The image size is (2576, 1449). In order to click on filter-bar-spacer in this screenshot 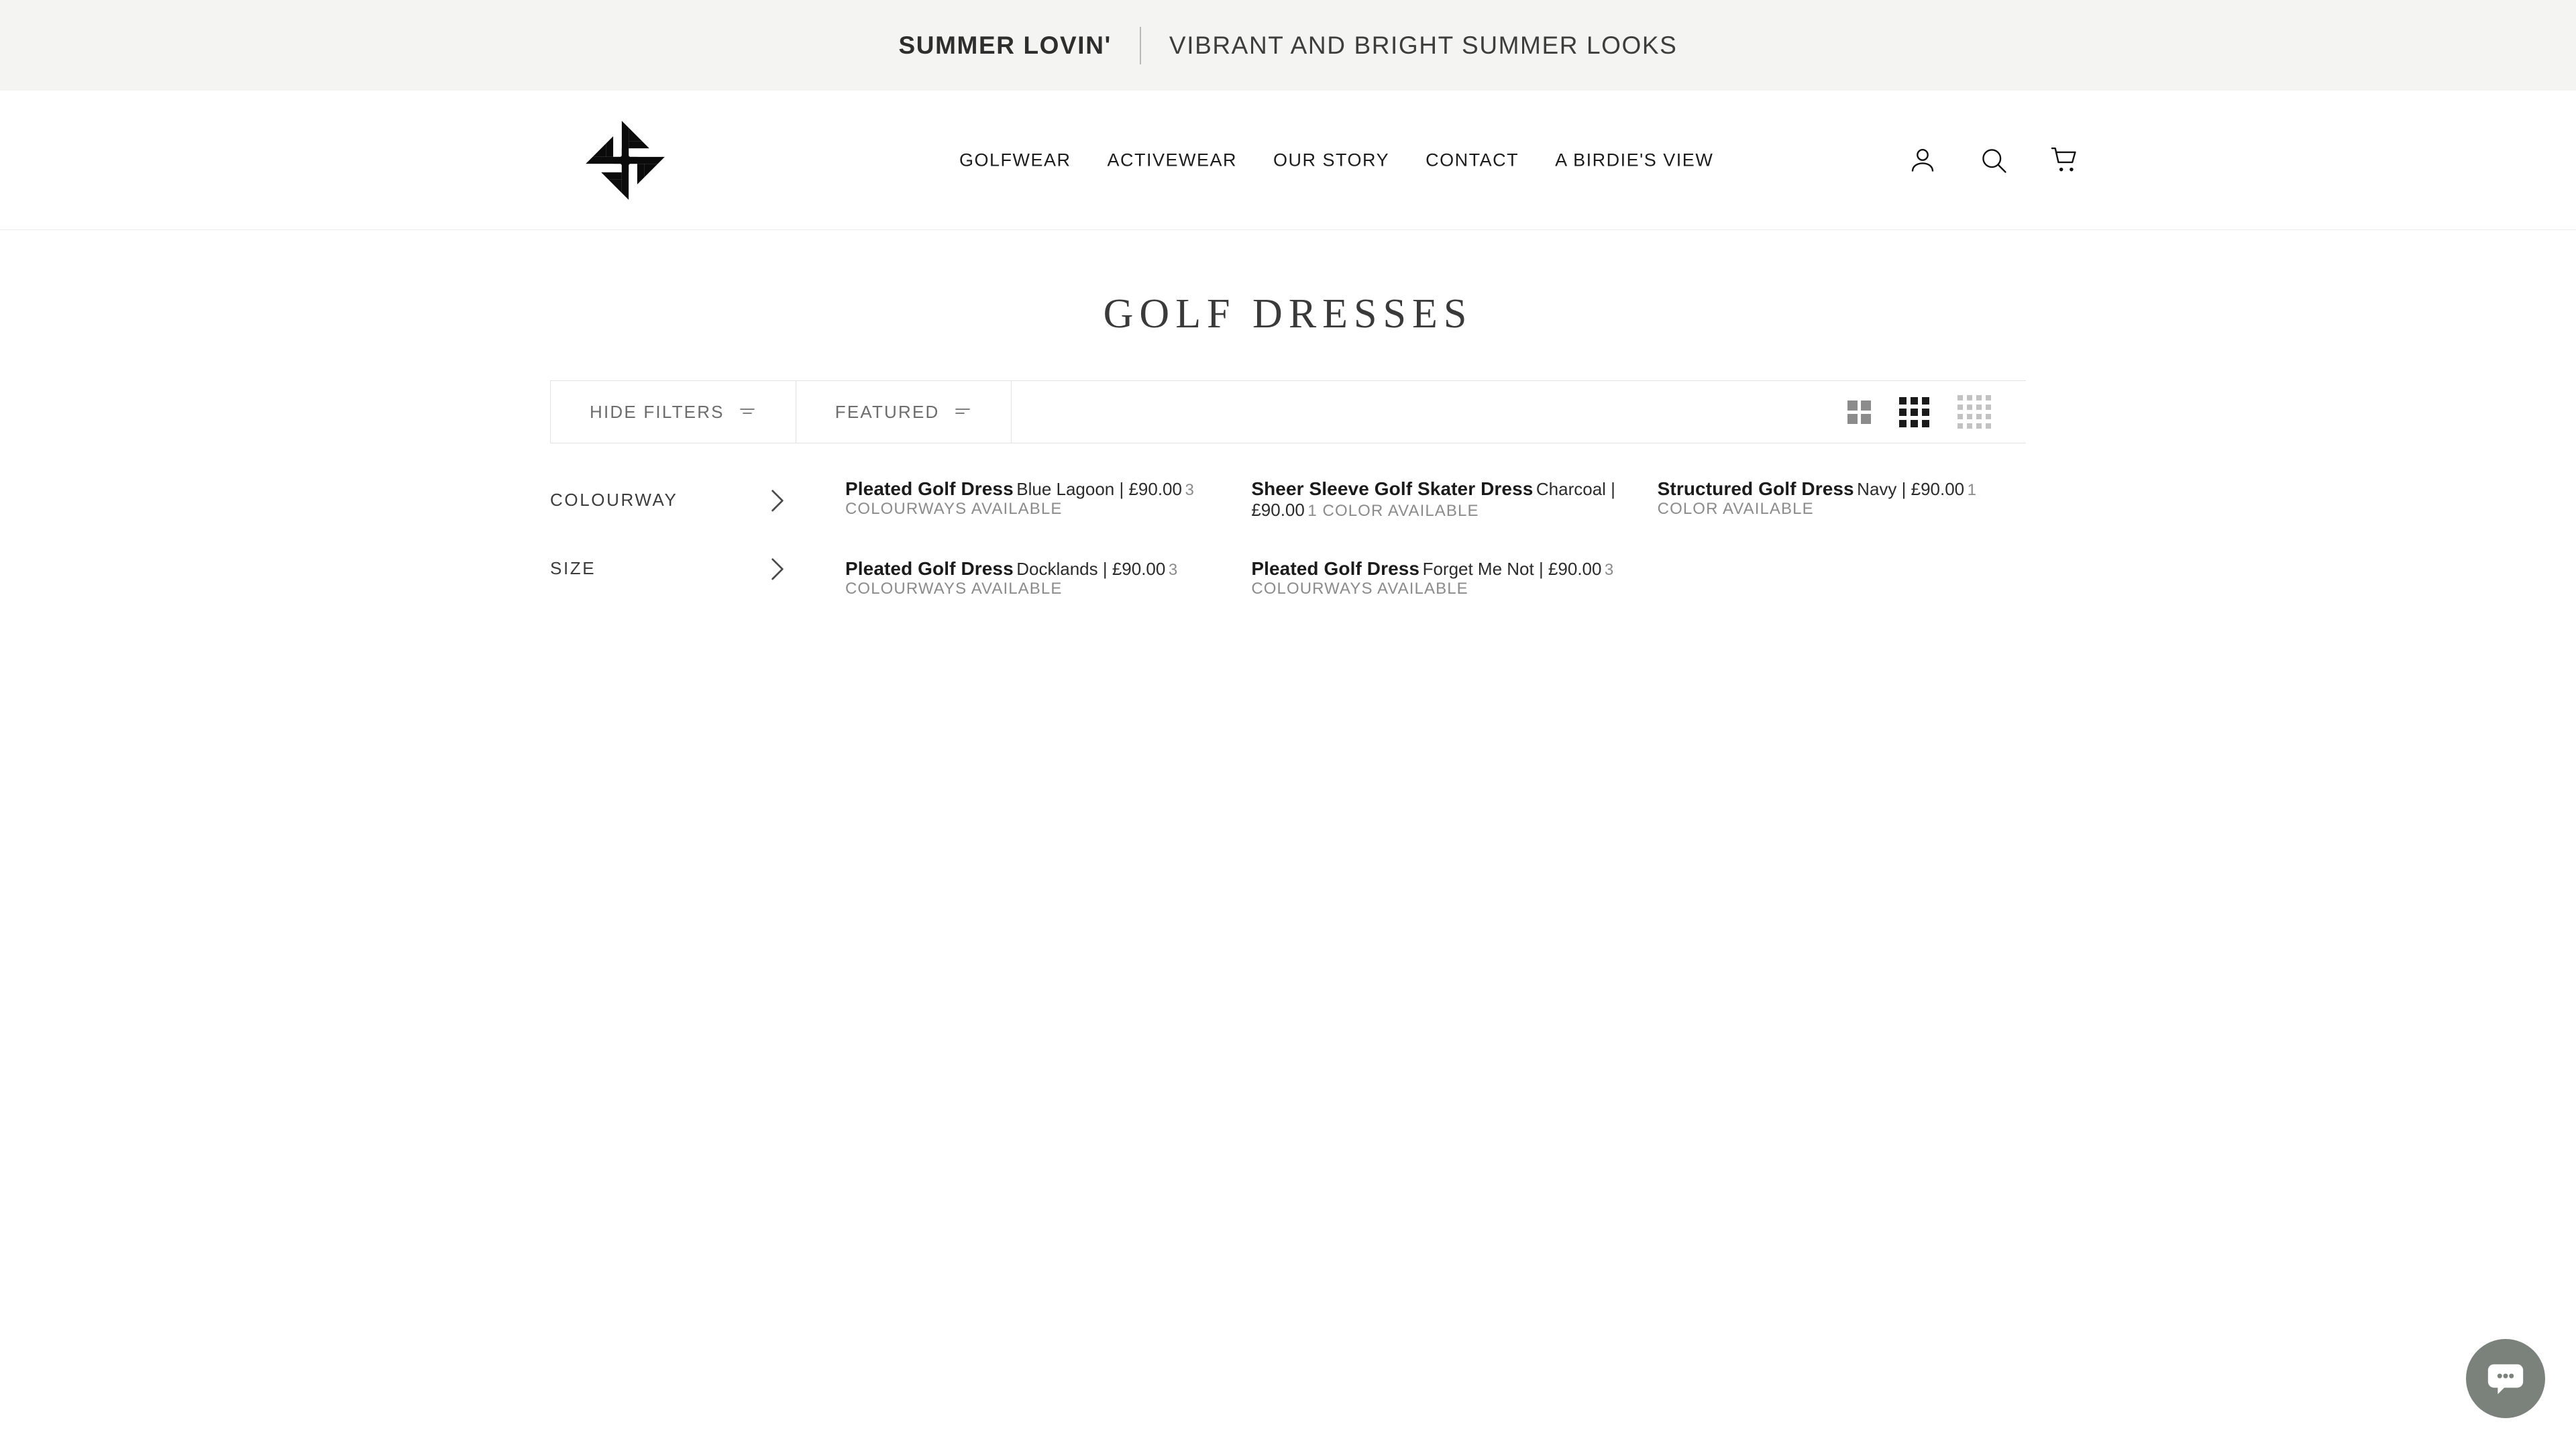, I will do `click(1429, 412)`.